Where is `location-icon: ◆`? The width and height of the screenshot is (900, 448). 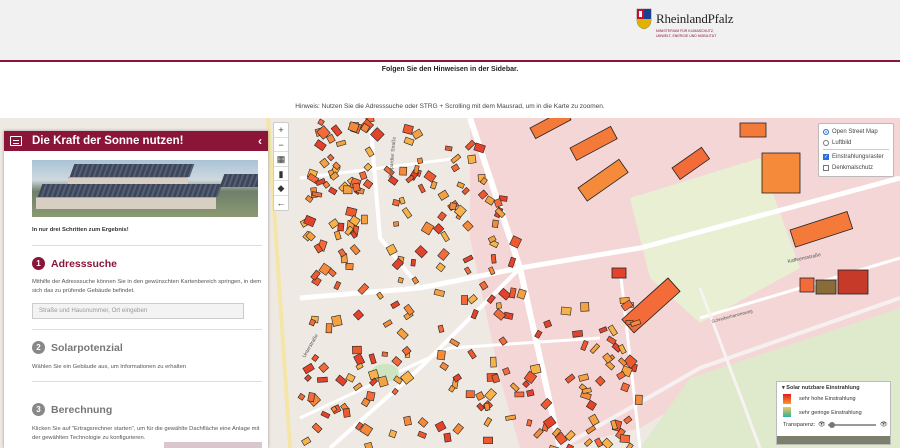
location-icon: ◆ is located at coordinates (281, 188).